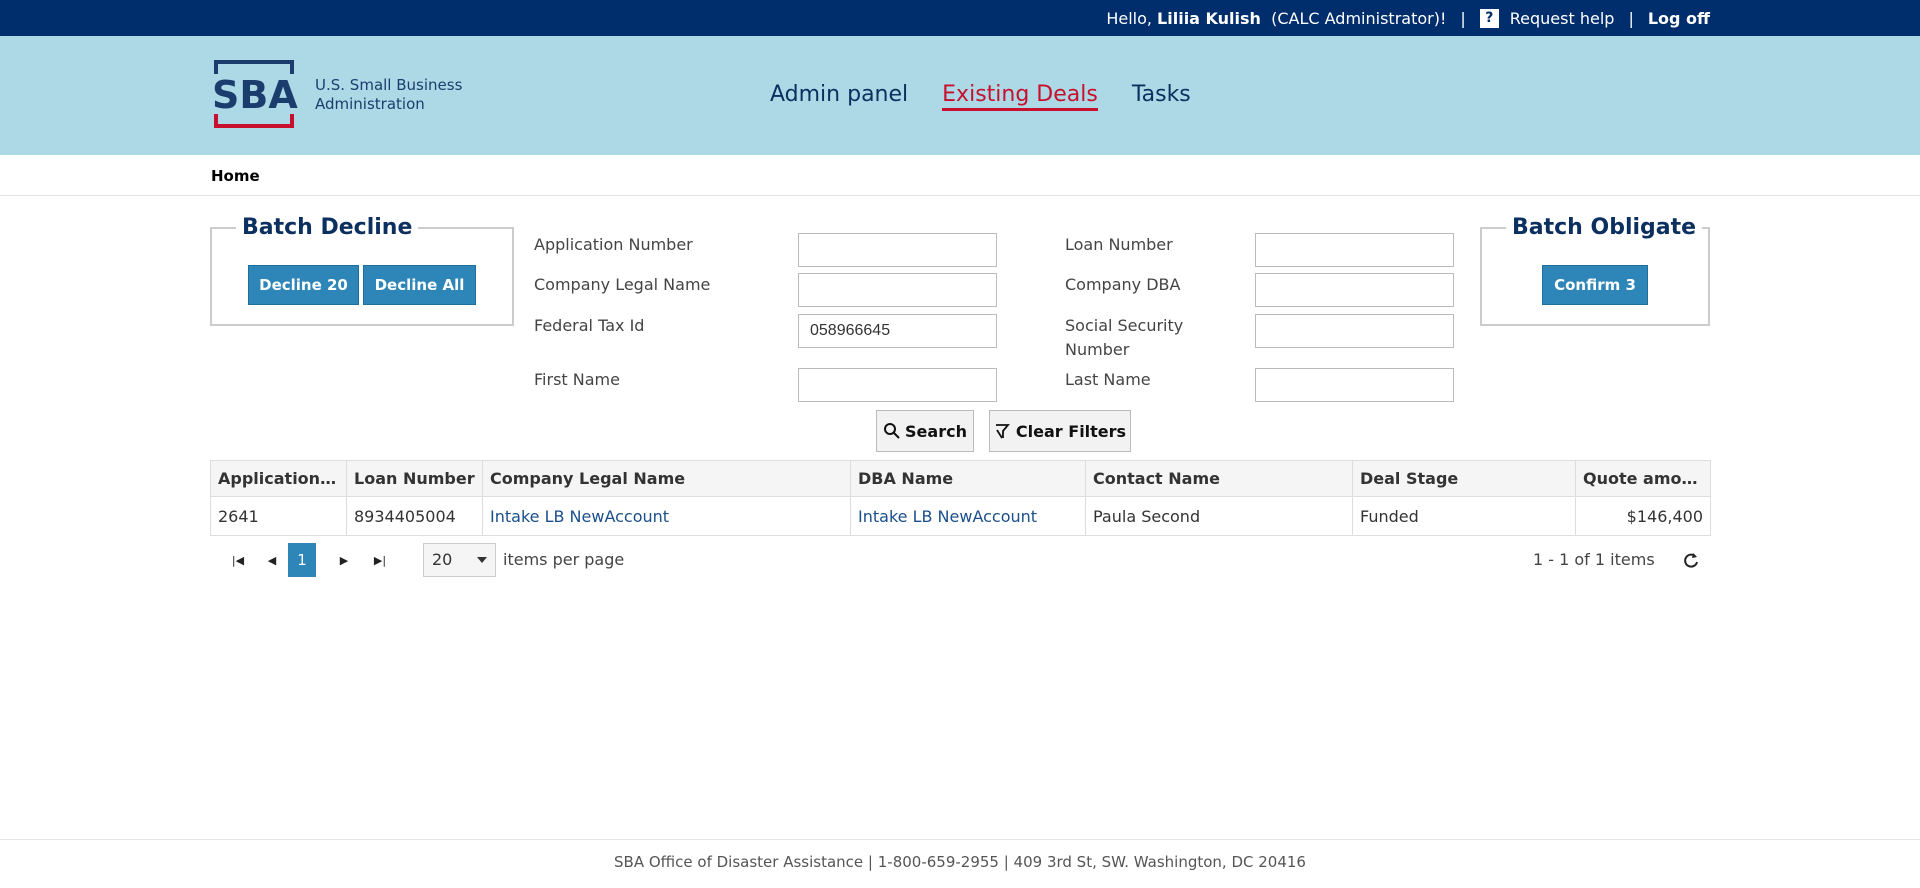 Image resolution: width=1920 pixels, height=888 pixels. What do you see at coordinates (1464, 478) in the screenshot?
I see `col-deal-stage: Deal Stage` at bounding box center [1464, 478].